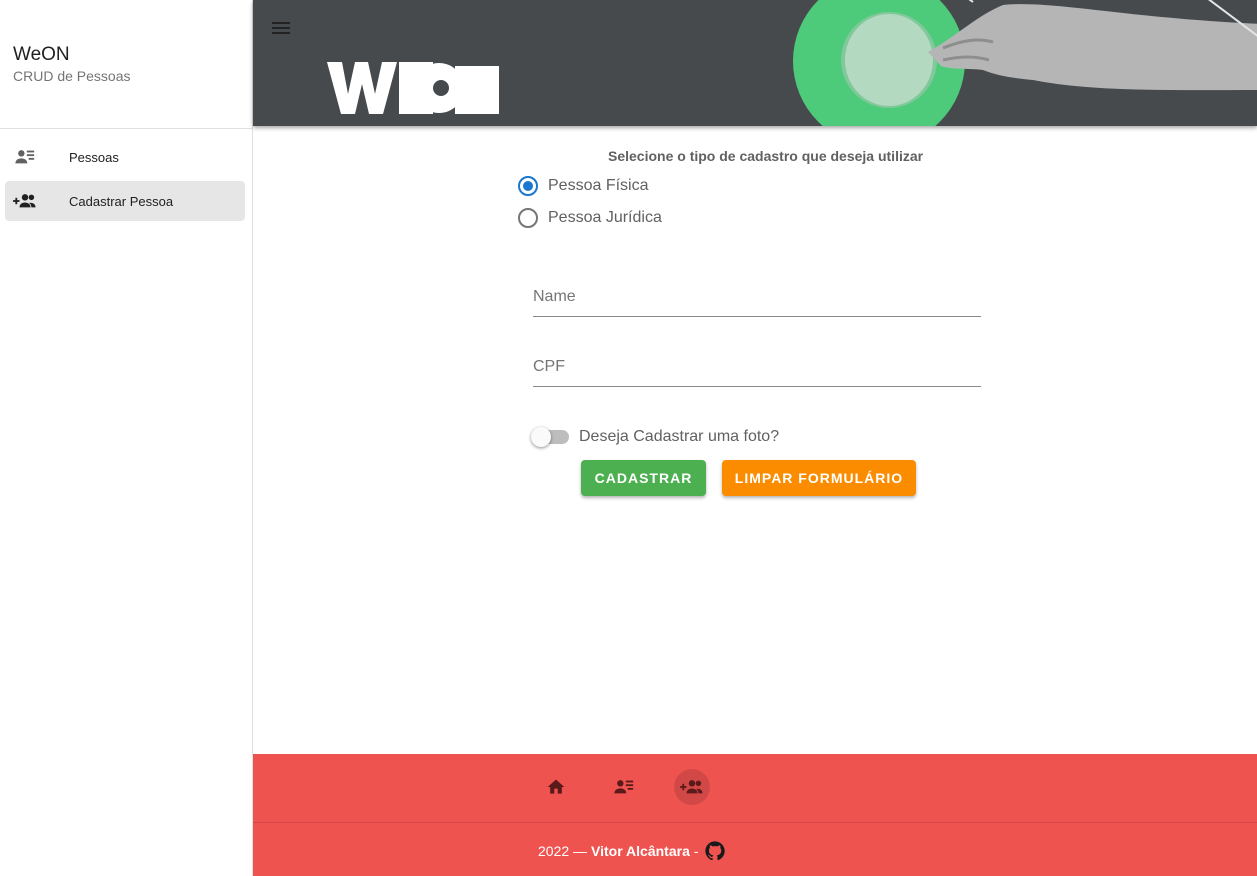  What do you see at coordinates (715, 851) in the screenshot?
I see `github-icon` at bounding box center [715, 851].